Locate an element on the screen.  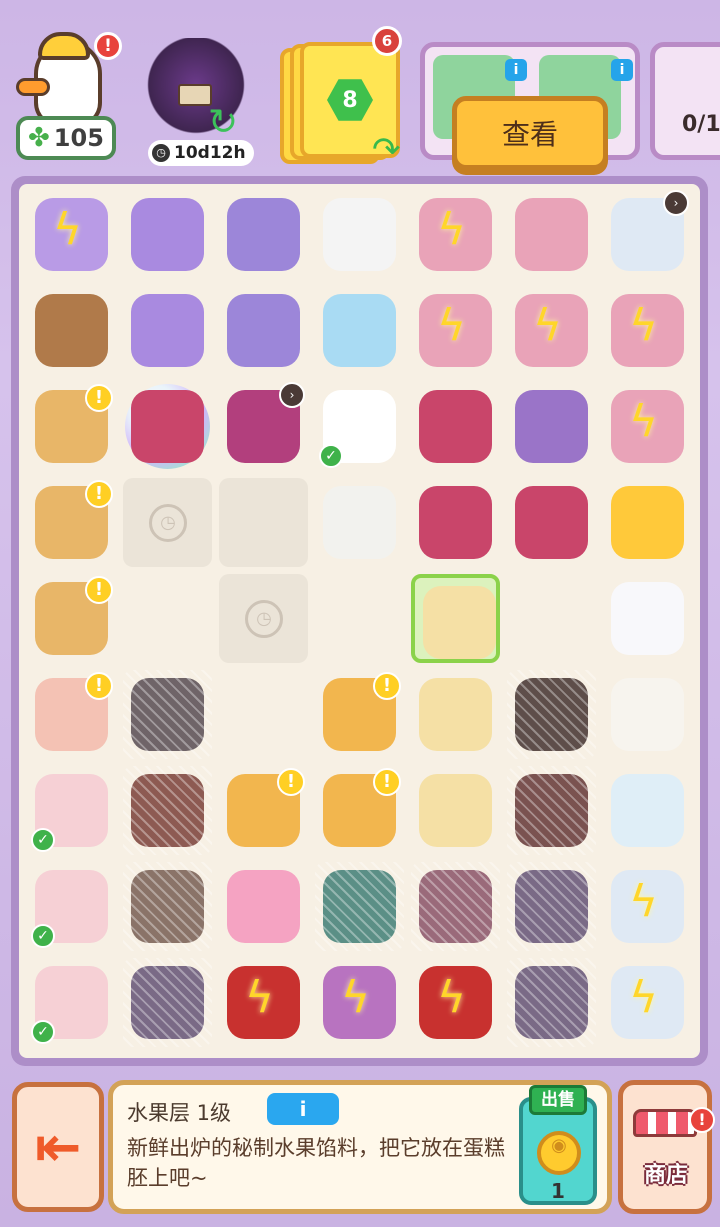
gift-box-icon is located at coordinates (167, 330).